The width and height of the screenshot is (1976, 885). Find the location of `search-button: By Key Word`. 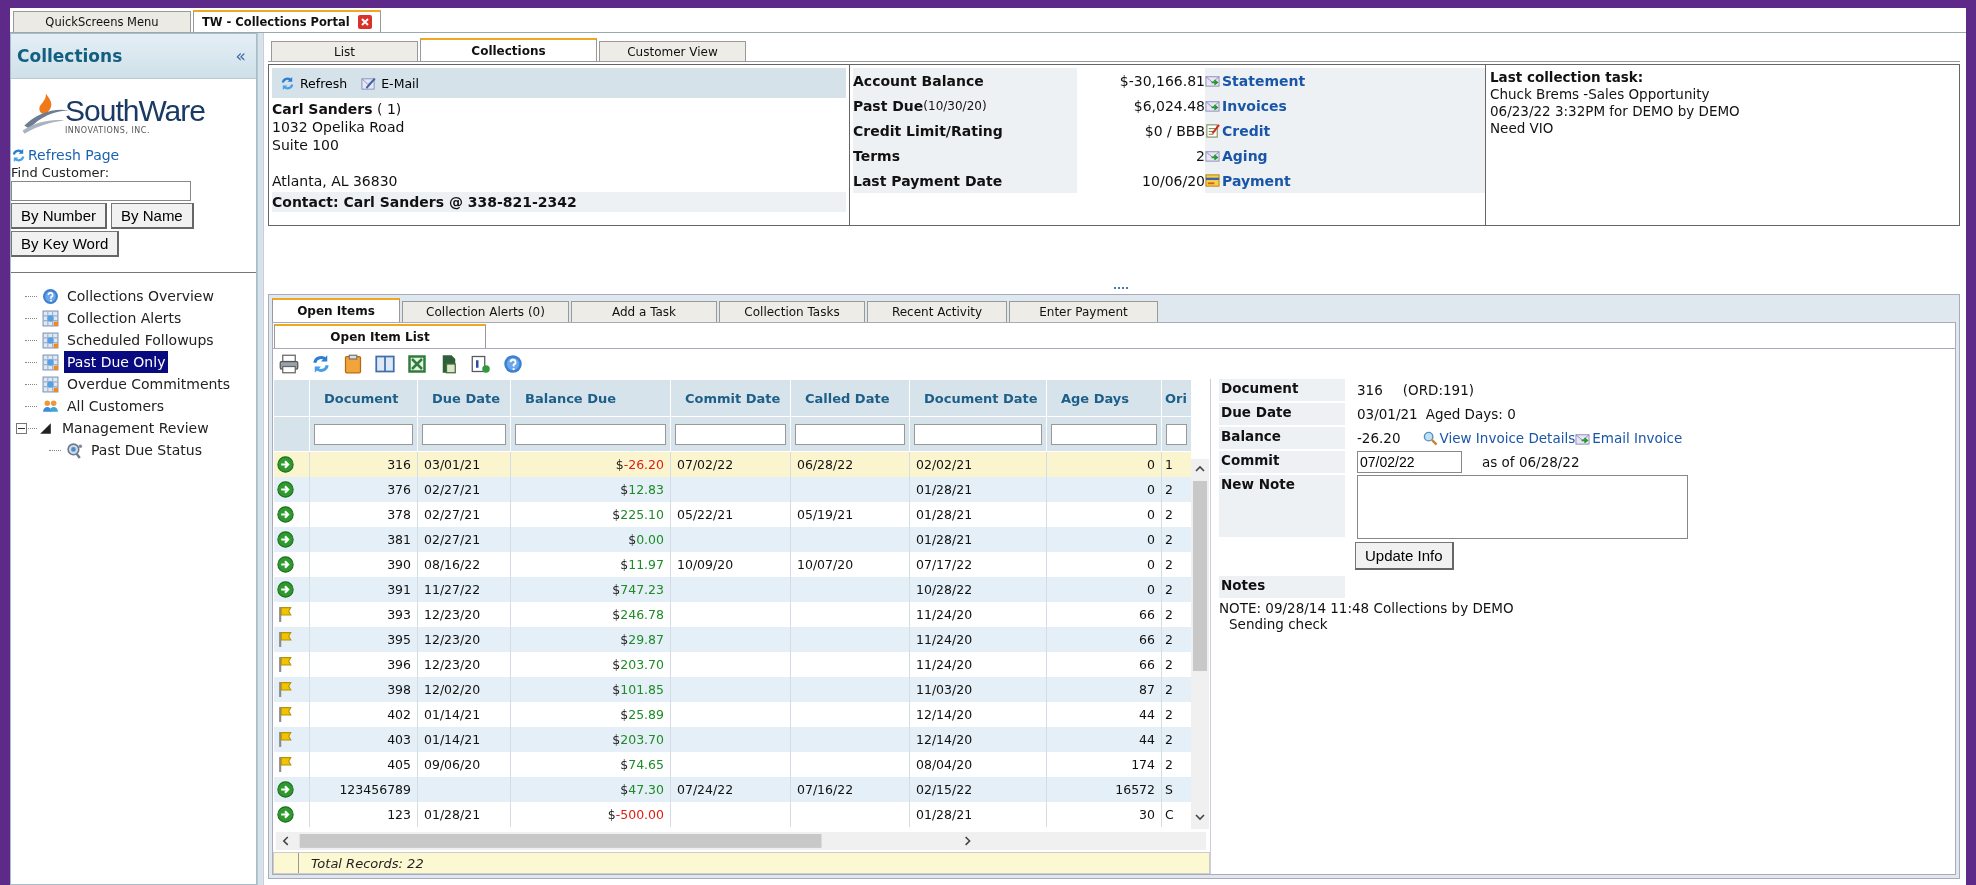

search-button: By Key Word is located at coordinates (65, 244).